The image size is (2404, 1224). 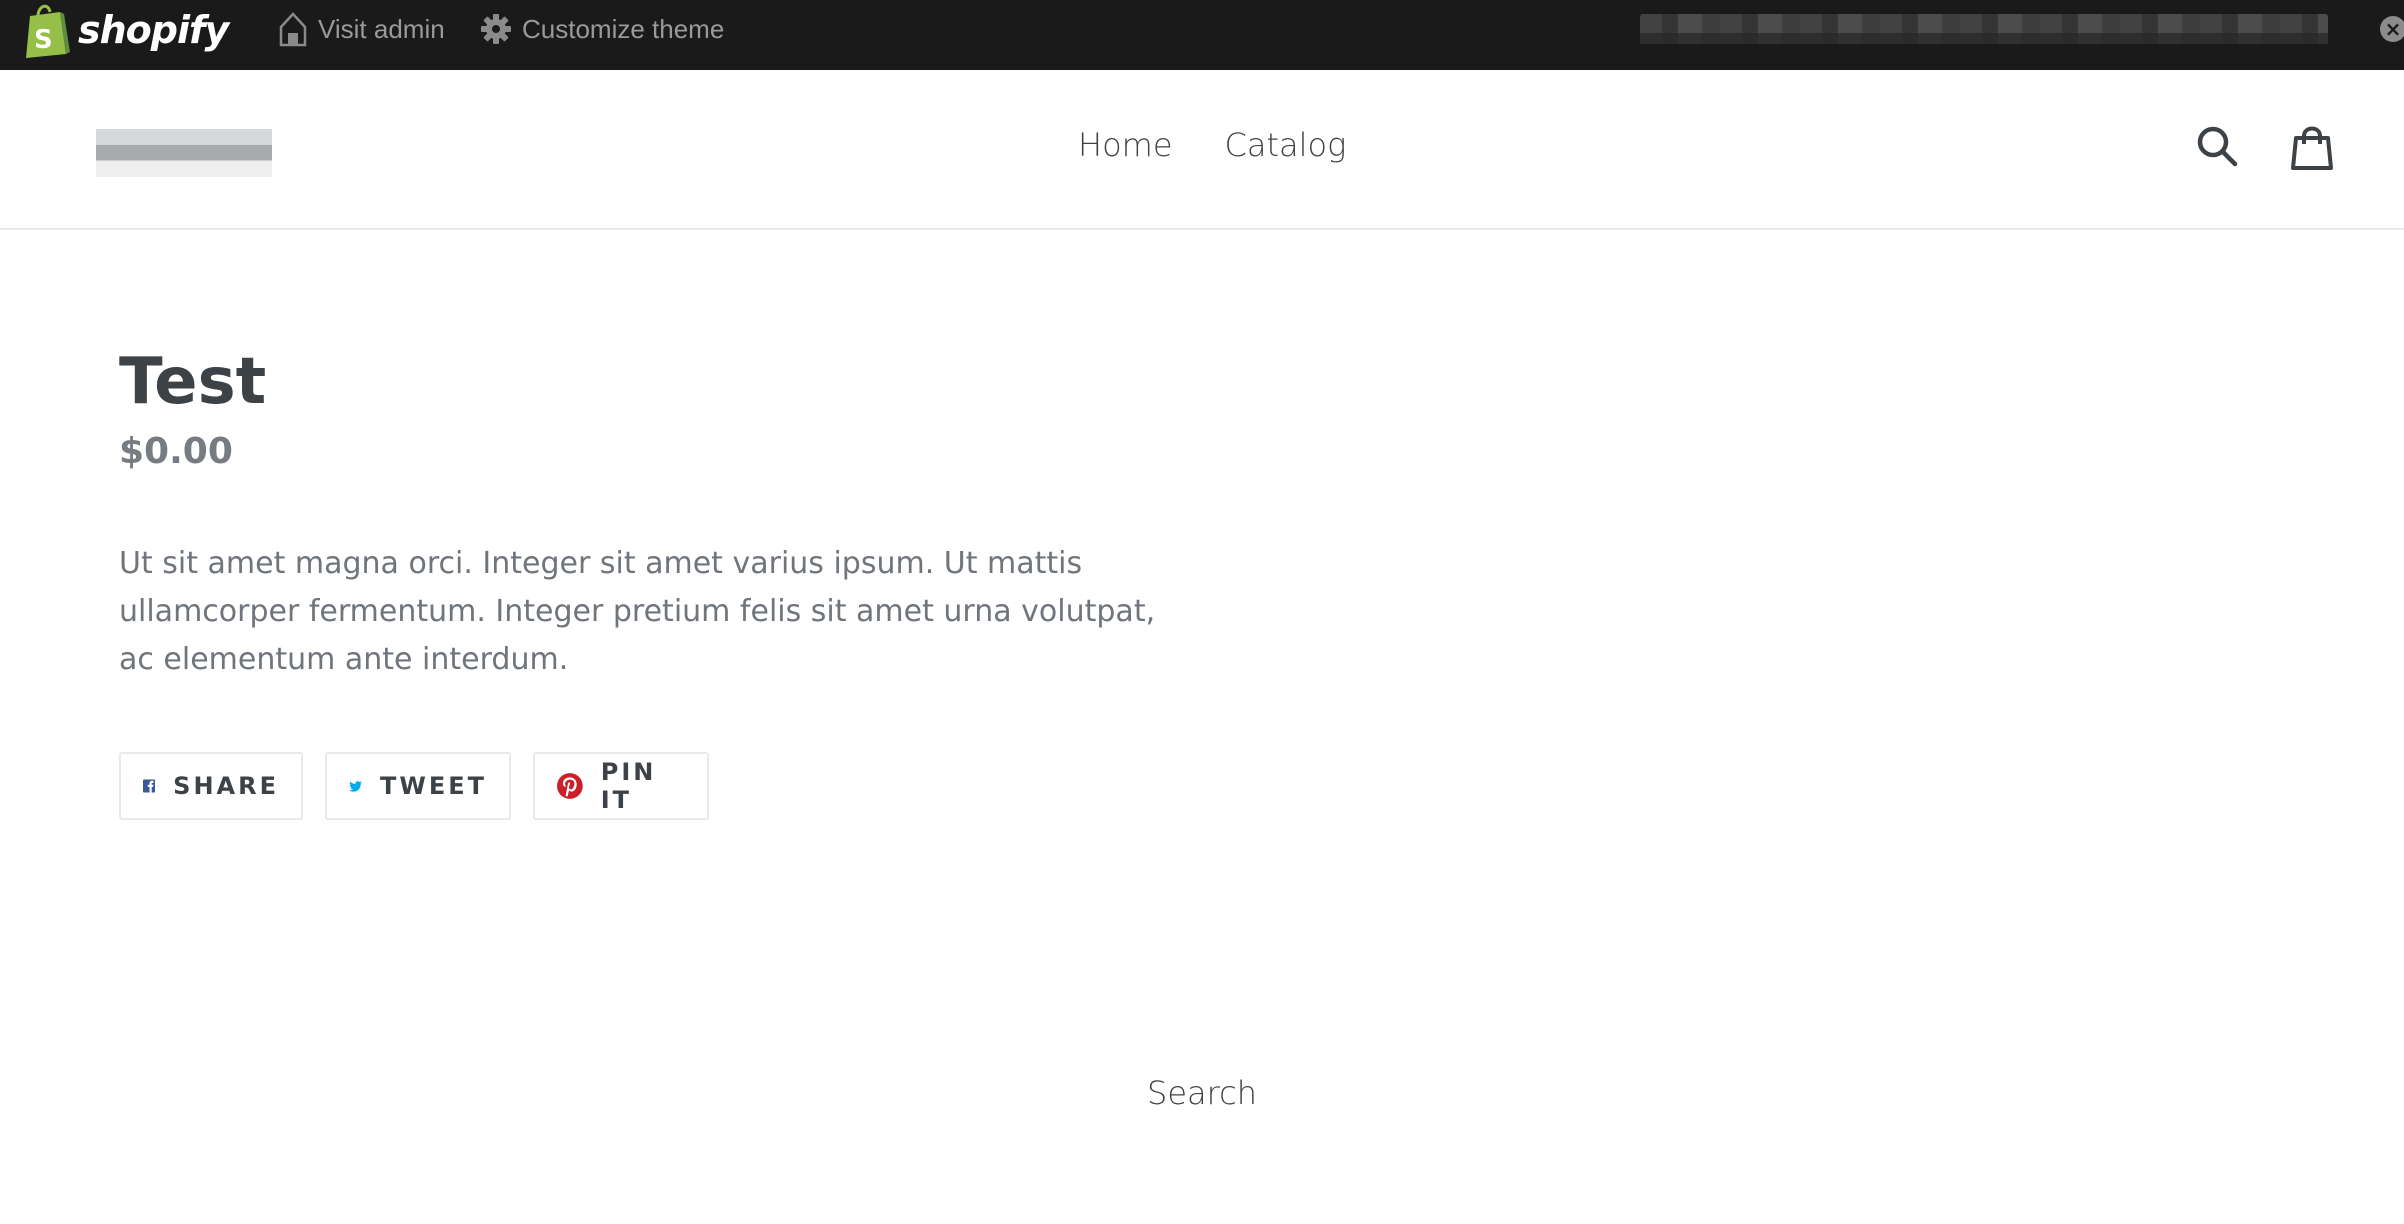 I want to click on close-icon: ×, so click(x=2393, y=29).